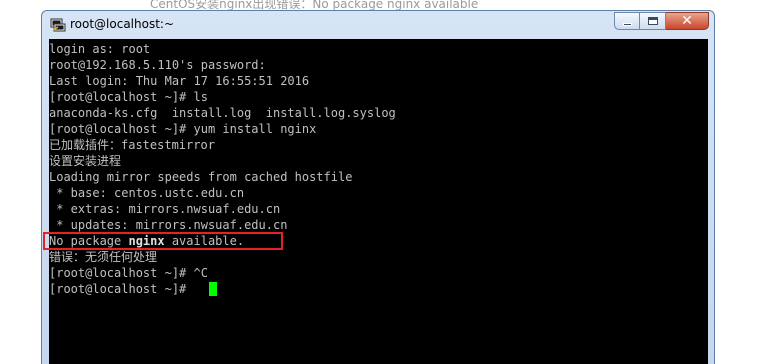  What do you see at coordinates (128, 273) in the screenshot?
I see `terminal-line: [root@localhost ~]# ^C` at bounding box center [128, 273].